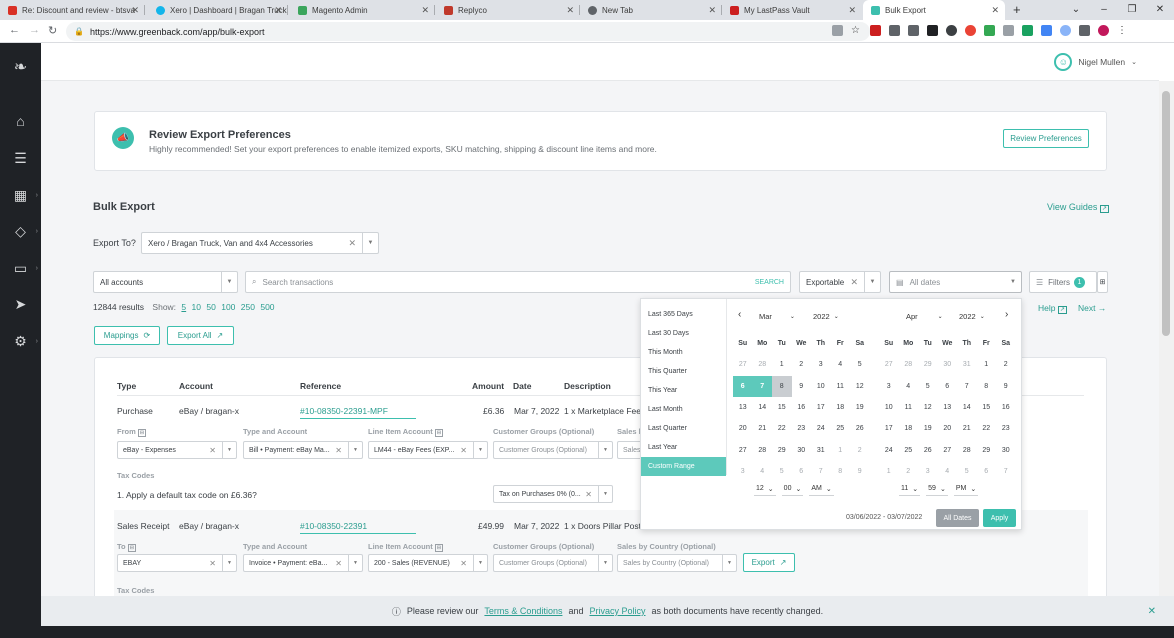 This screenshot has width=1174, height=638. I want to click on calendar-day: 21, so click(763, 428).